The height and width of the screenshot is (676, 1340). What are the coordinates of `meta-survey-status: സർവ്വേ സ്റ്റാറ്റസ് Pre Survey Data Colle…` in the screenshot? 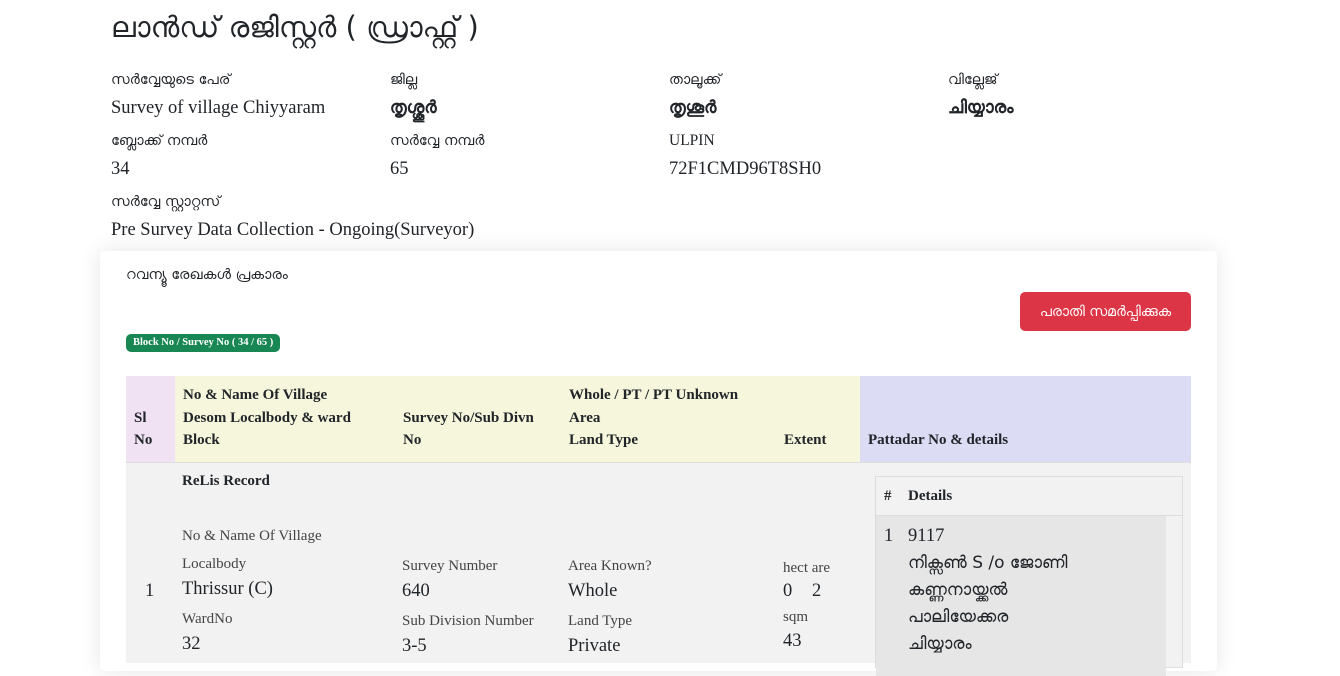 It's located at (292, 217).